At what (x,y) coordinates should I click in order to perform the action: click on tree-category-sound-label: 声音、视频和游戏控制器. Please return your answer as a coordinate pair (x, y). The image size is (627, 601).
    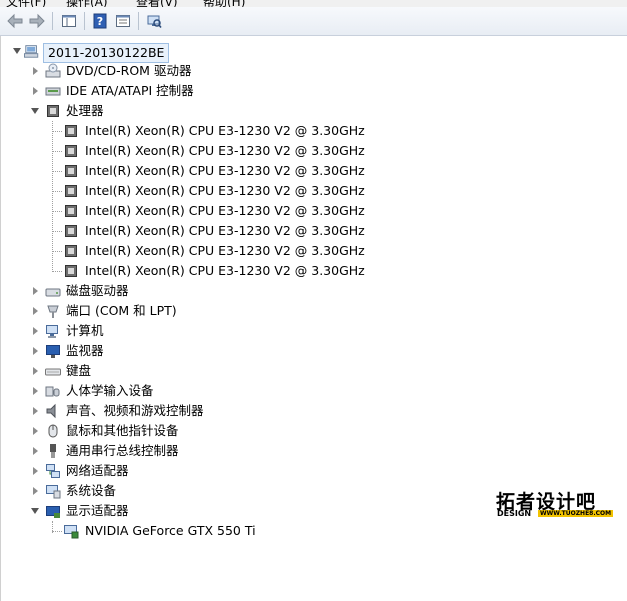
    Looking at the image, I should click on (135, 410).